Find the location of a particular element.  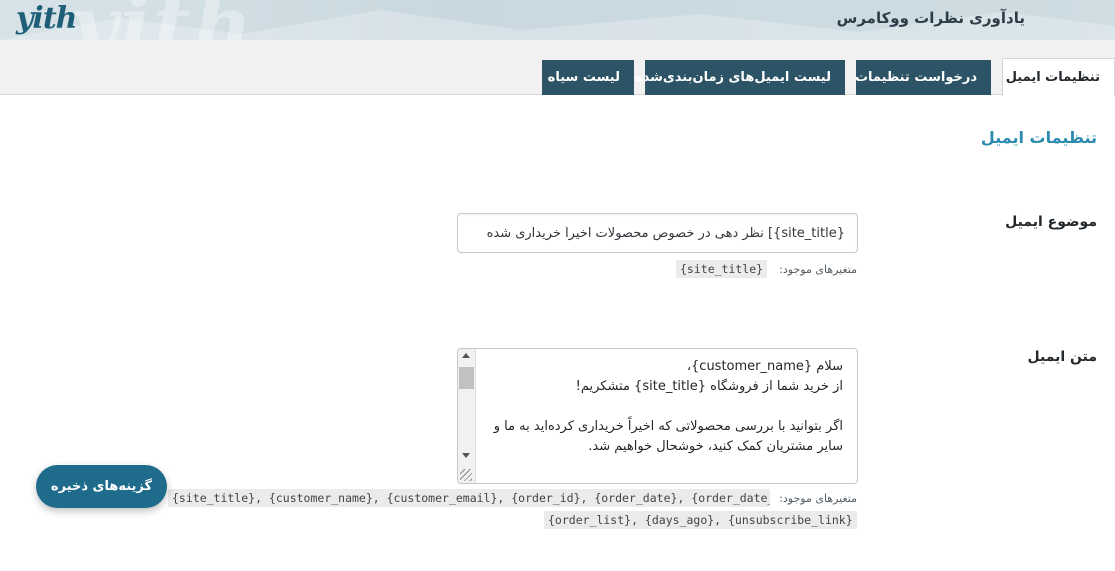

yith-logo: yith is located at coordinates (46, 18).